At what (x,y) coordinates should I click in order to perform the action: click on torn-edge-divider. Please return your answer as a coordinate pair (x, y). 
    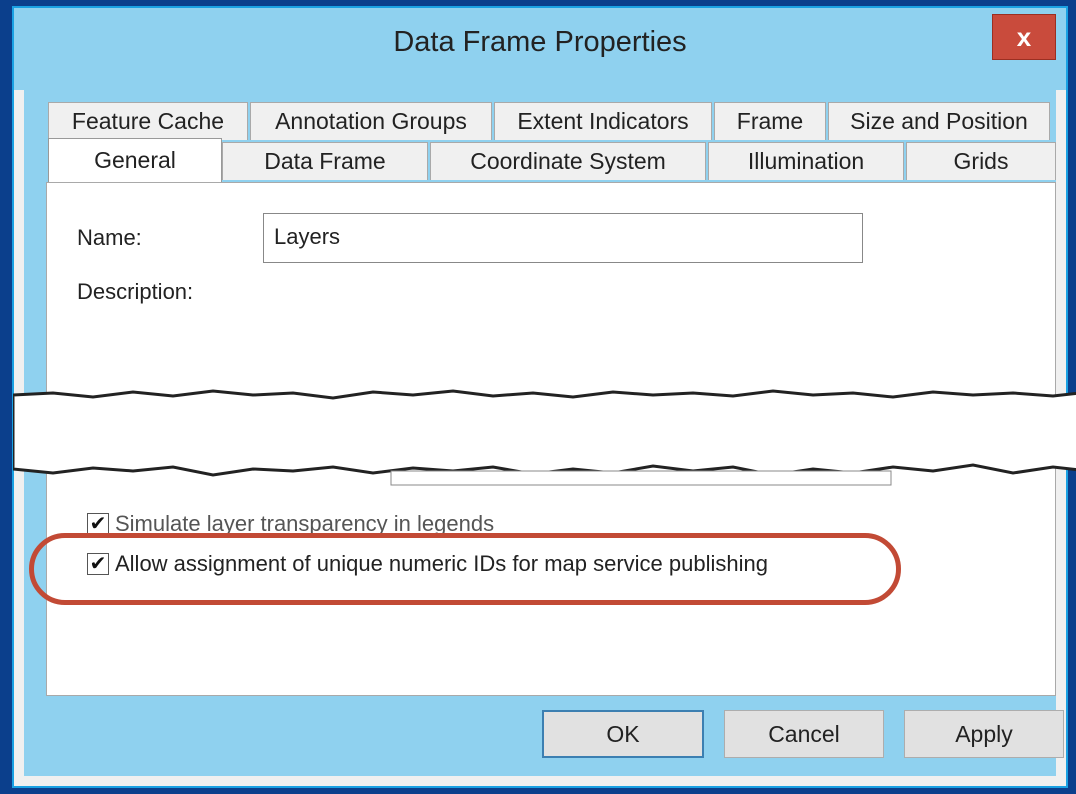
    Looking at the image, I should click on (544, 437).